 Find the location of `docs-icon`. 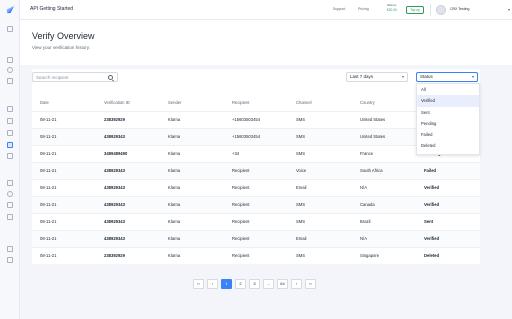

docs-icon is located at coordinates (10, 249).